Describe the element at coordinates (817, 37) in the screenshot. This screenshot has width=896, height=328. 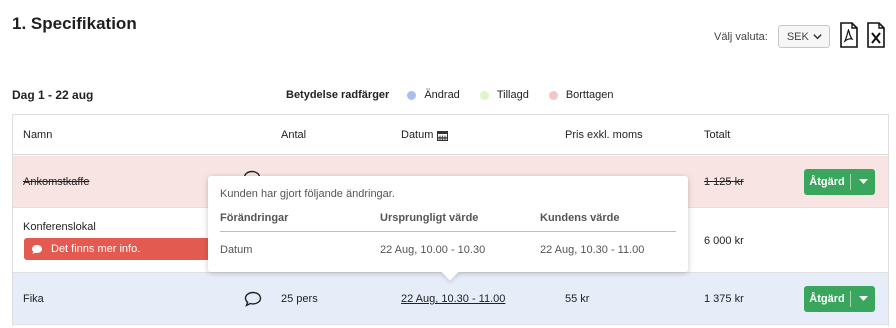
I see `chevron-down-icon` at that location.